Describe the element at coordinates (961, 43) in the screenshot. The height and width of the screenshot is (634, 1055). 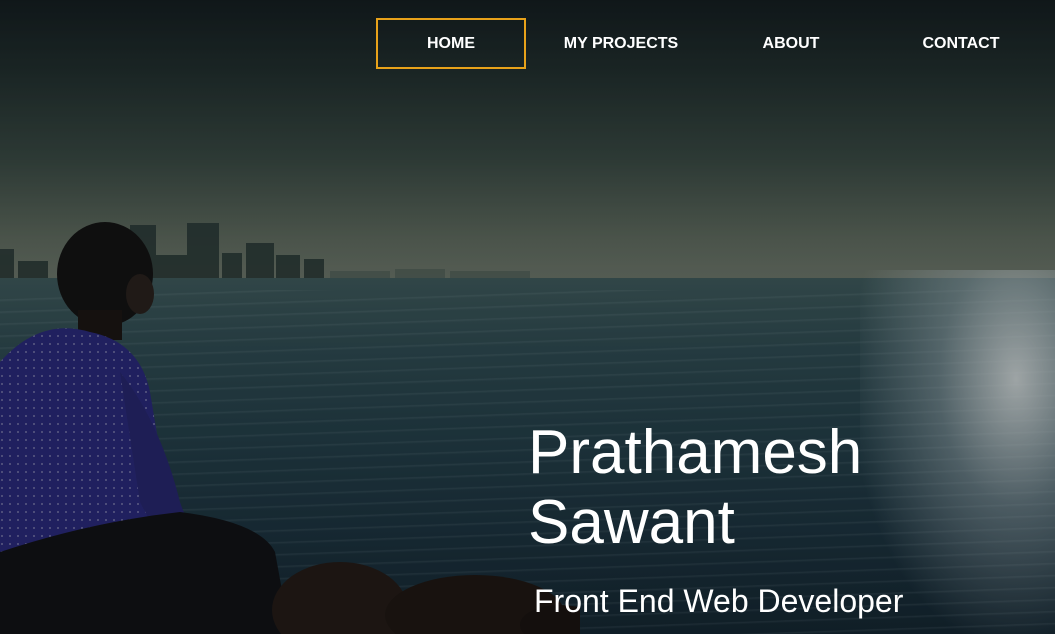
I see `nav-contact: CONTACT` at that location.